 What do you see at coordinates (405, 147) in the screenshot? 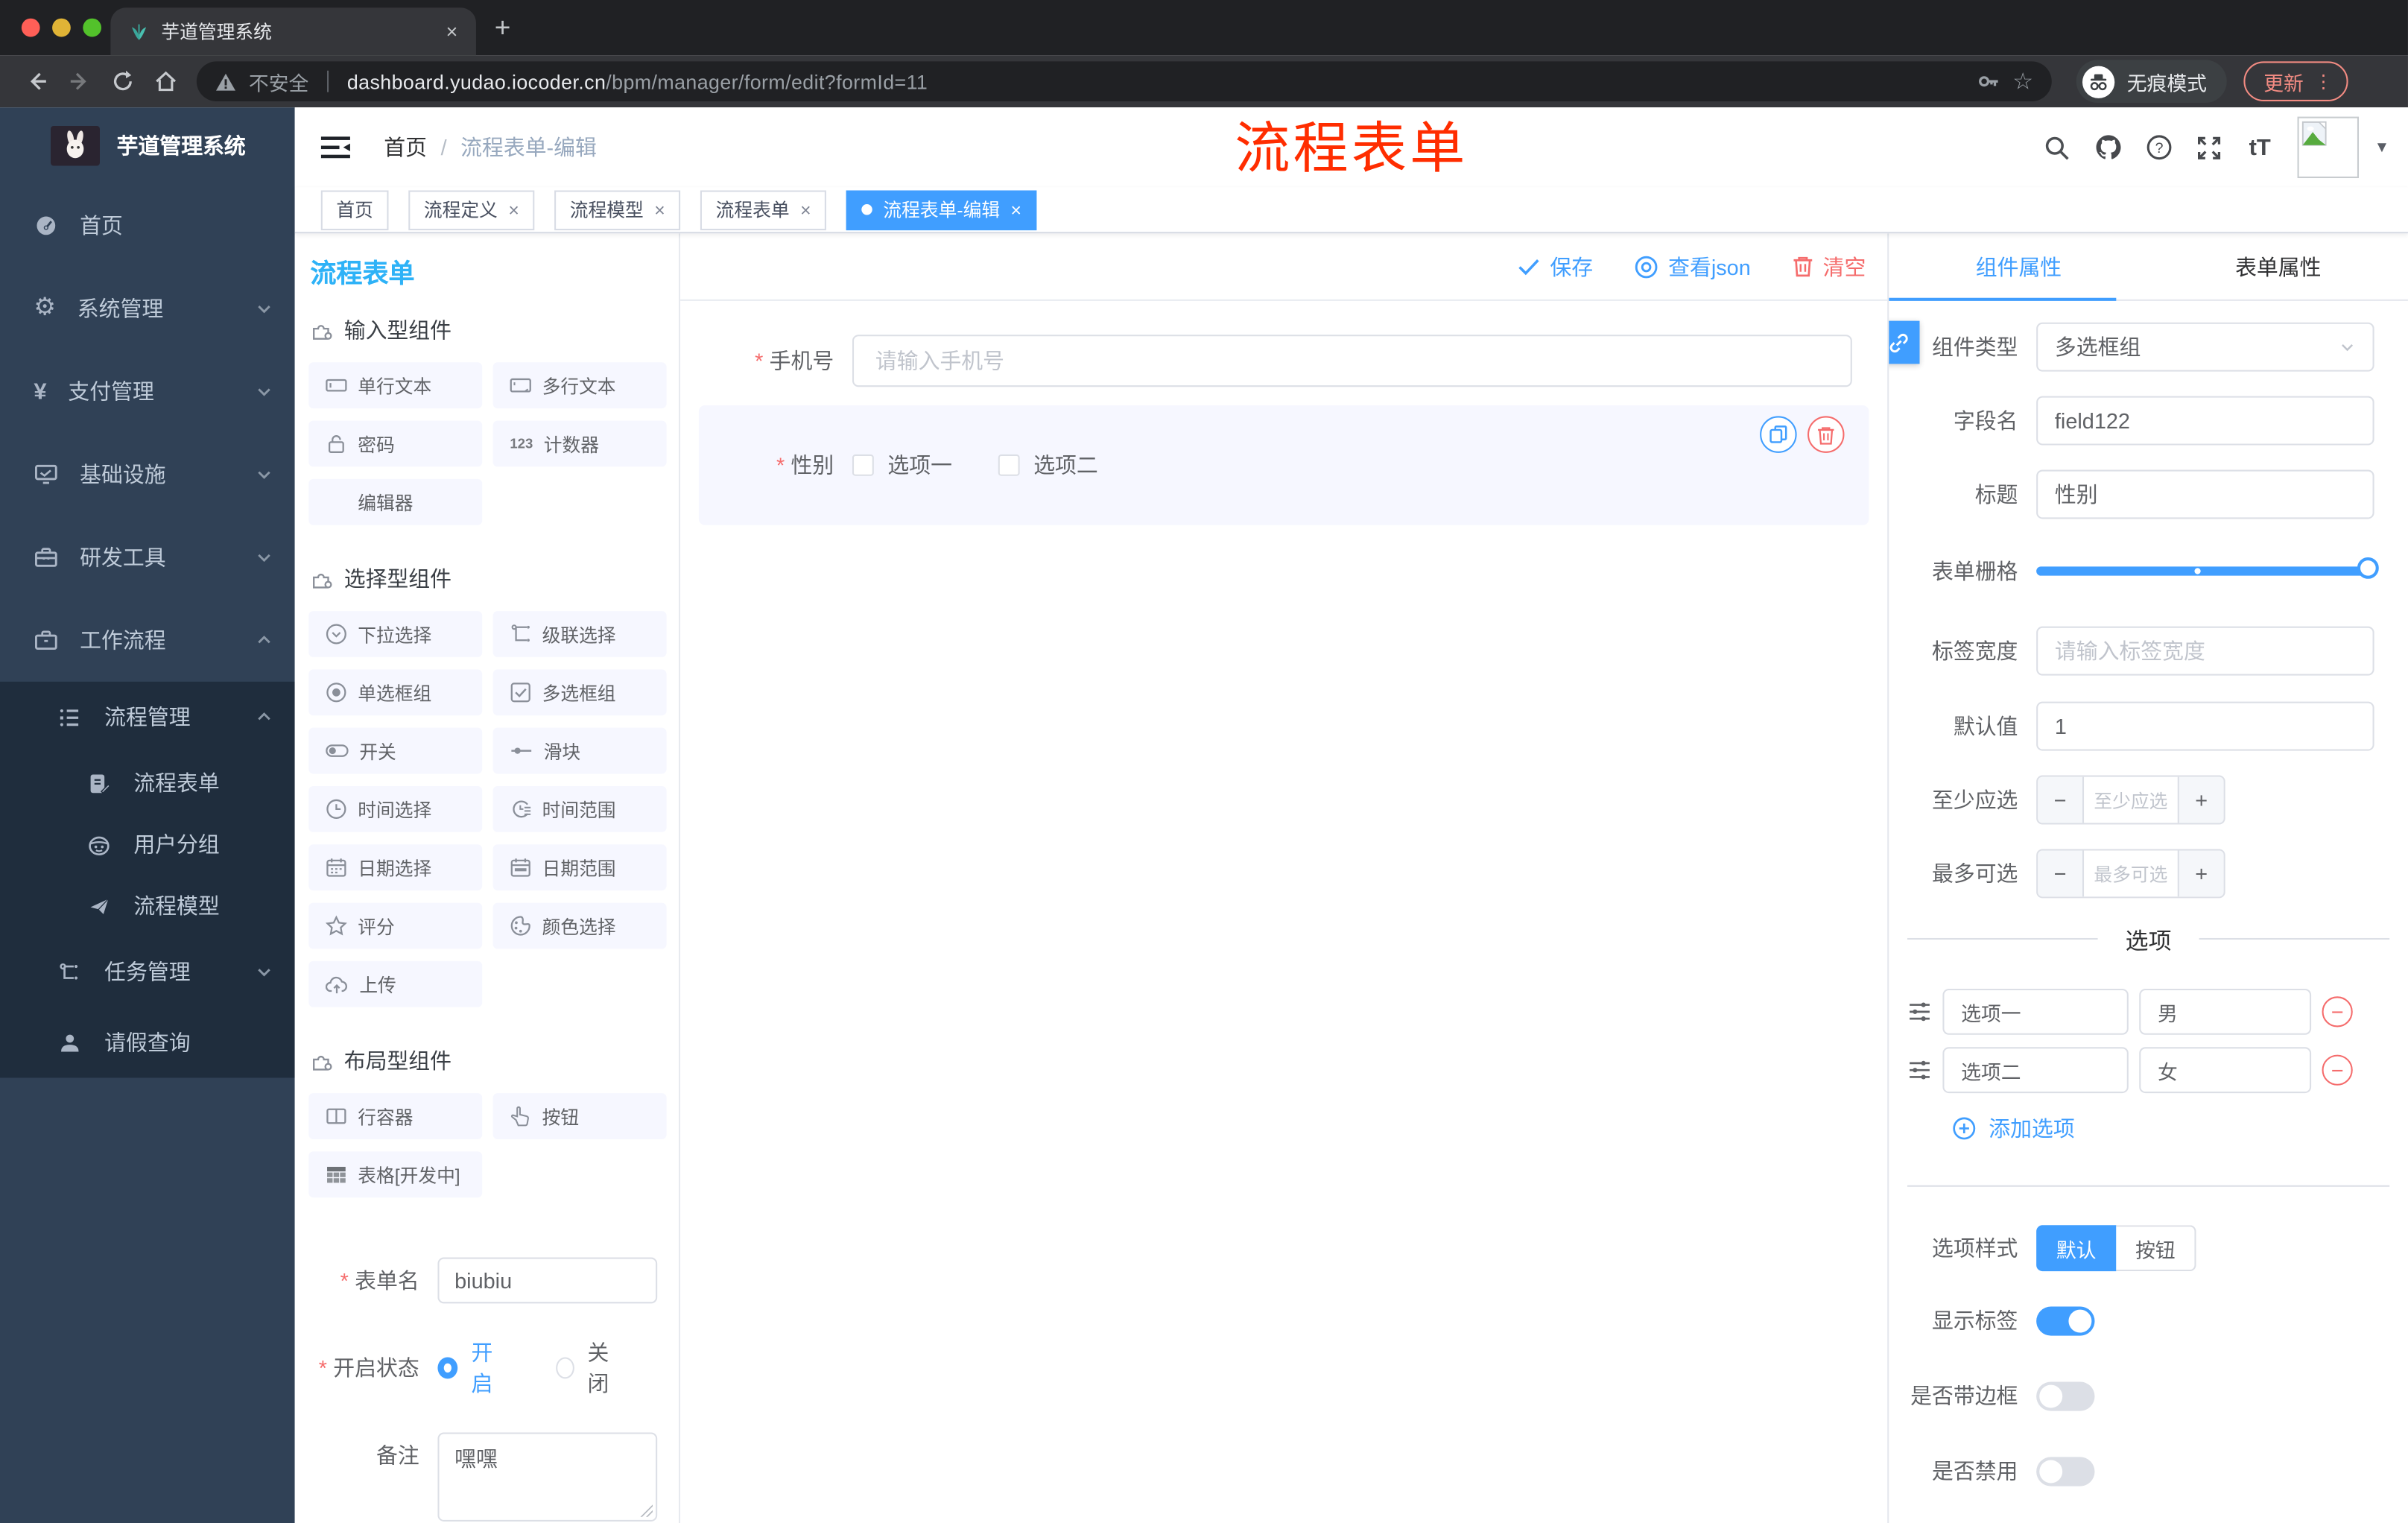
I see `breadcrumb-home: 首页` at bounding box center [405, 147].